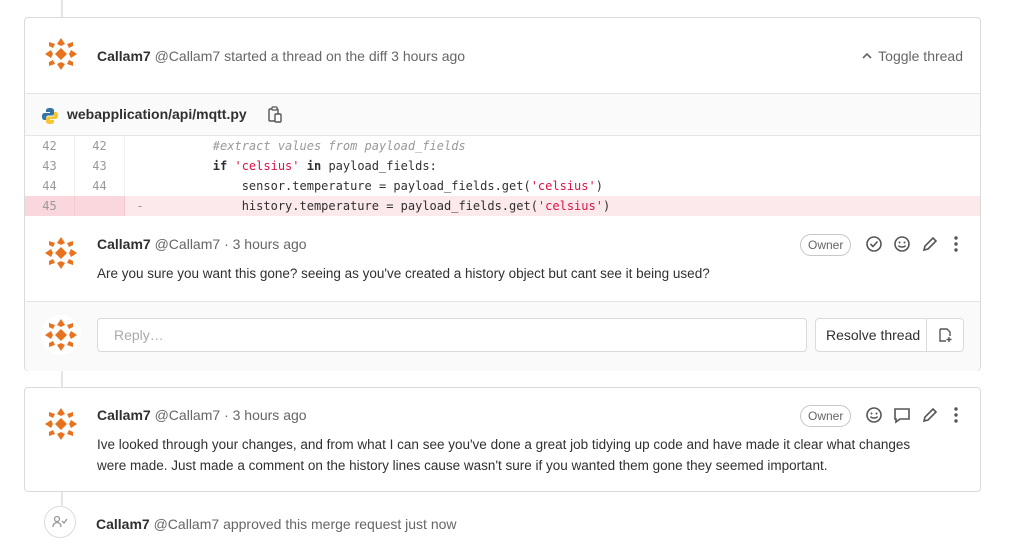 This screenshot has height=543, width=1021. Describe the element at coordinates (60, 522) in the screenshot. I see `approval-icon` at that location.